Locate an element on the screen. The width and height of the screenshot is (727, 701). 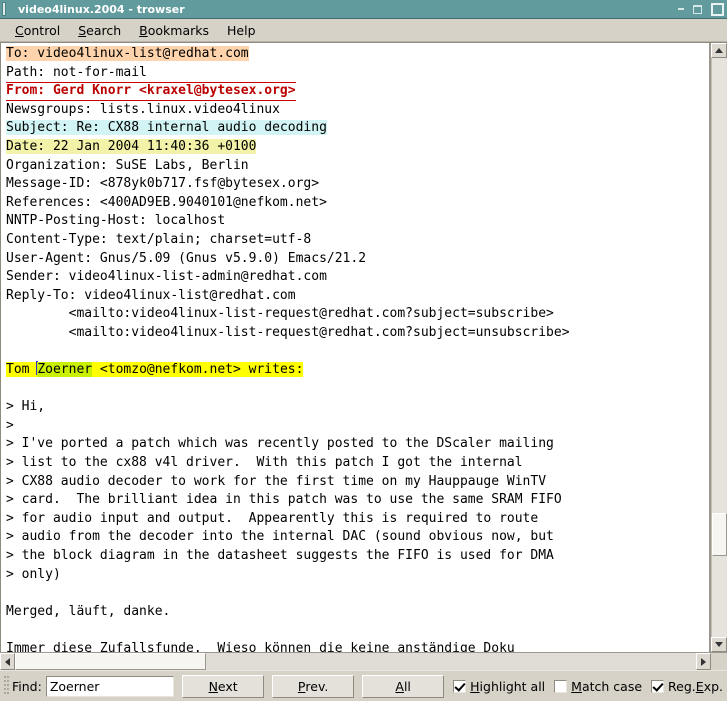
drag-grip-icon is located at coordinates (6, 686).